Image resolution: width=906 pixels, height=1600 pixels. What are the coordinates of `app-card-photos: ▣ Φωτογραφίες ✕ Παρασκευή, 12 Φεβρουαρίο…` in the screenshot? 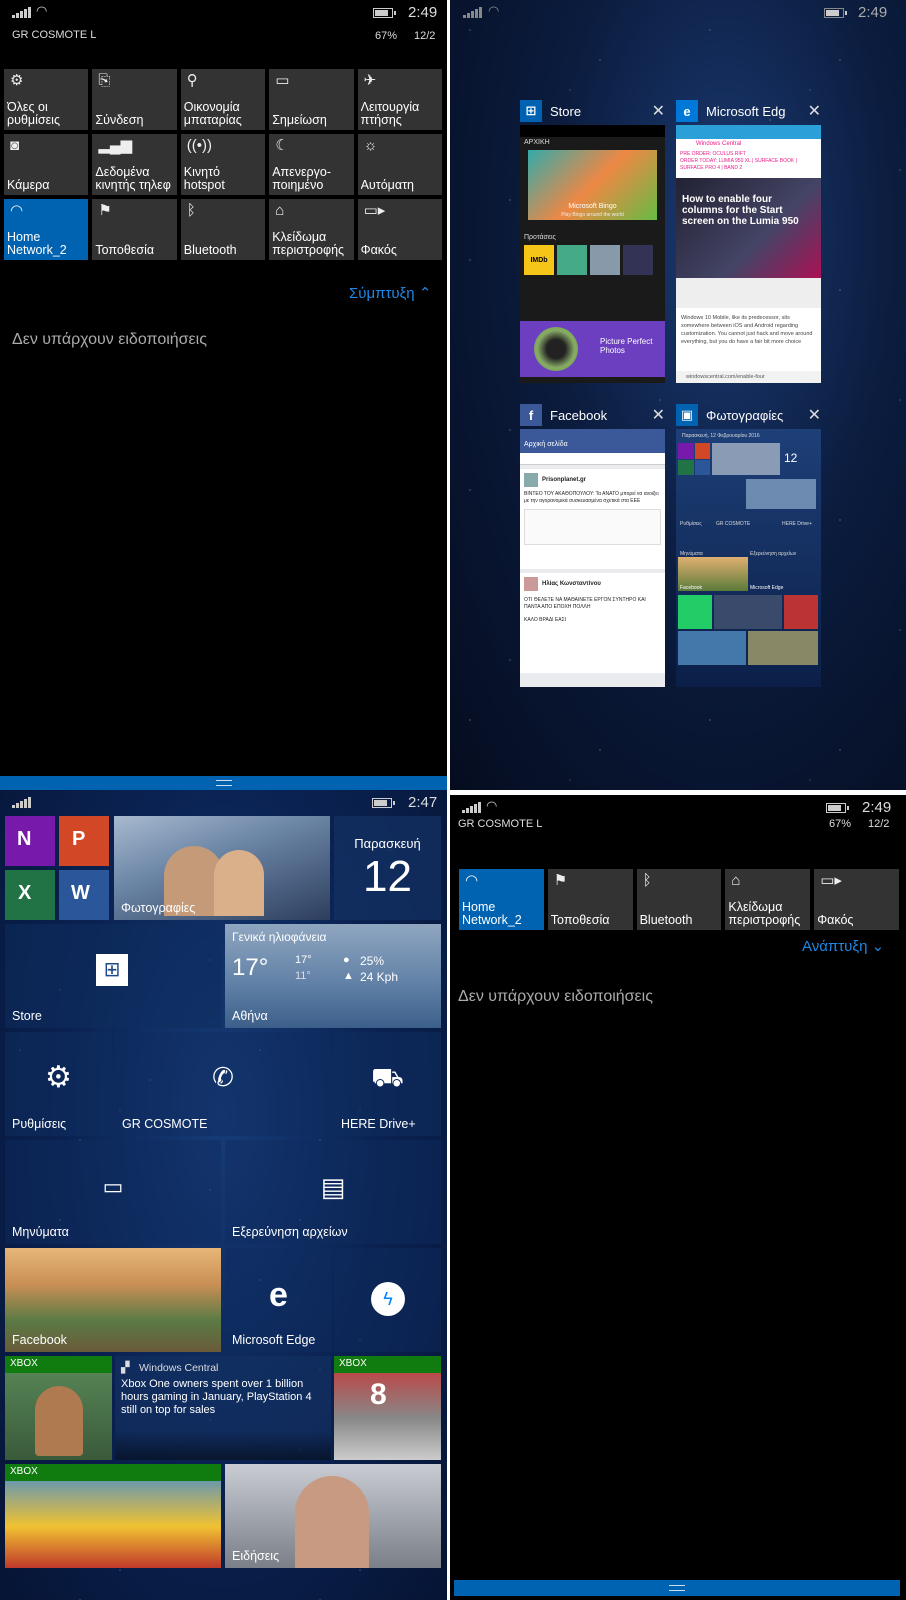 It's located at (748, 545).